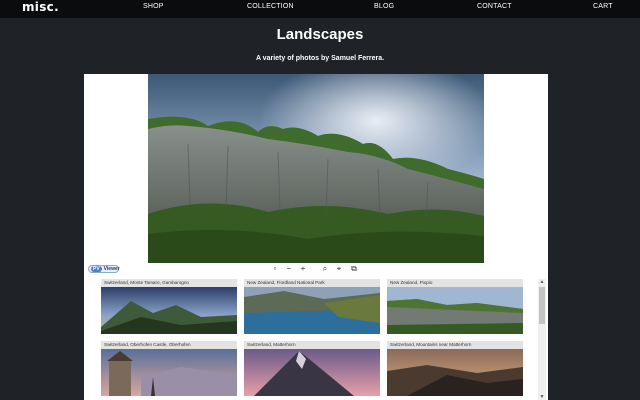 This screenshot has height=400, width=640. I want to click on thumbnail: New Zealand, Piopio, so click(455, 306).